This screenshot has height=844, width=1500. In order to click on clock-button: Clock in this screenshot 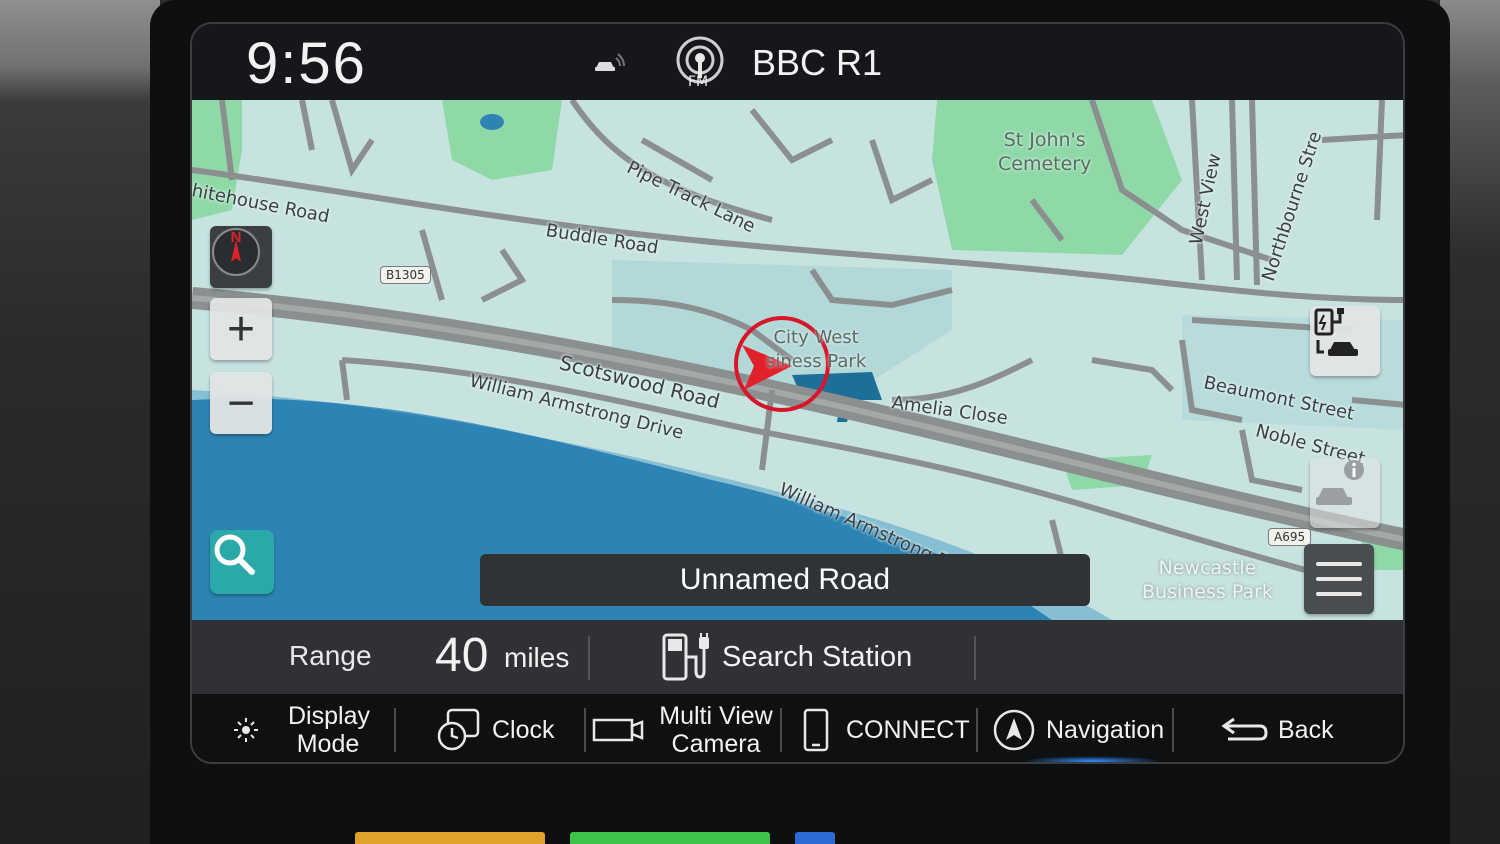, I will do `click(495, 728)`.